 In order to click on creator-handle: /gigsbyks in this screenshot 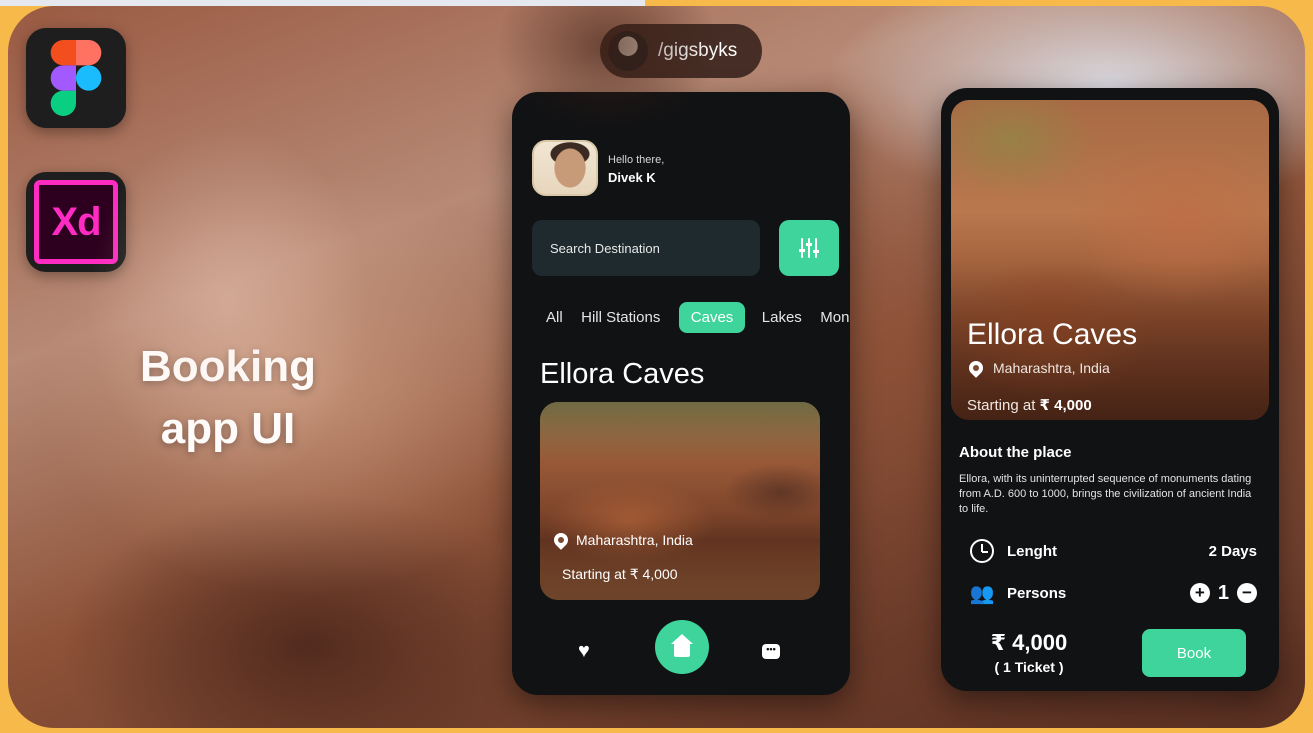, I will do `click(681, 51)`.